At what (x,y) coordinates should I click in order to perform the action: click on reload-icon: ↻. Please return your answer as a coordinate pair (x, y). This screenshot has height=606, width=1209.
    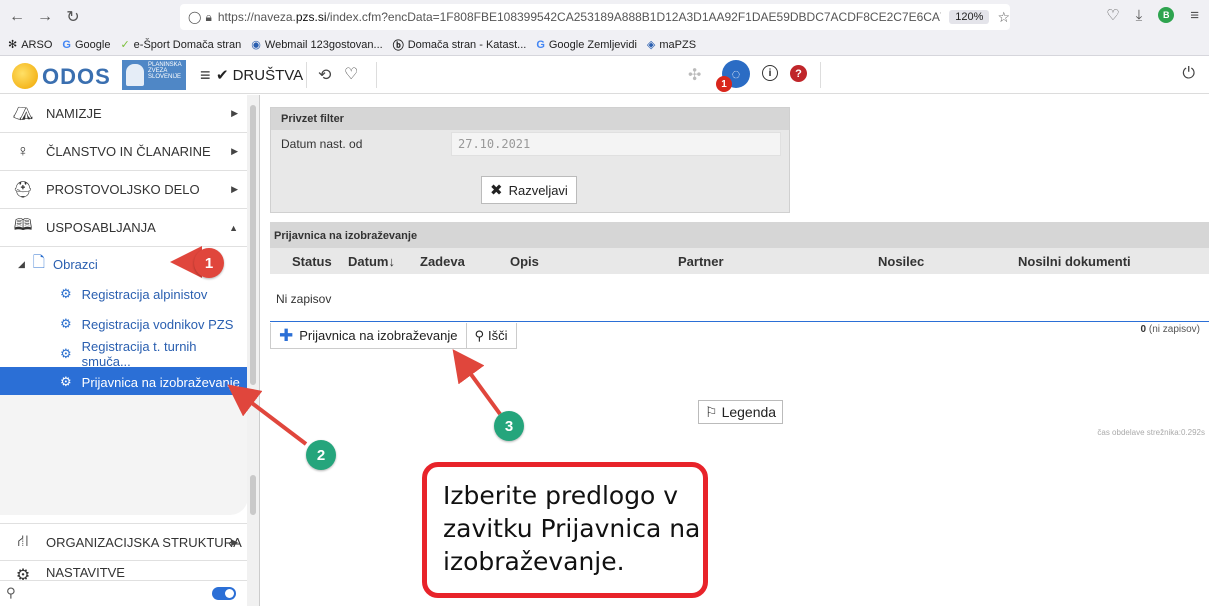
    Looking at the image, I should click on (73, 17).